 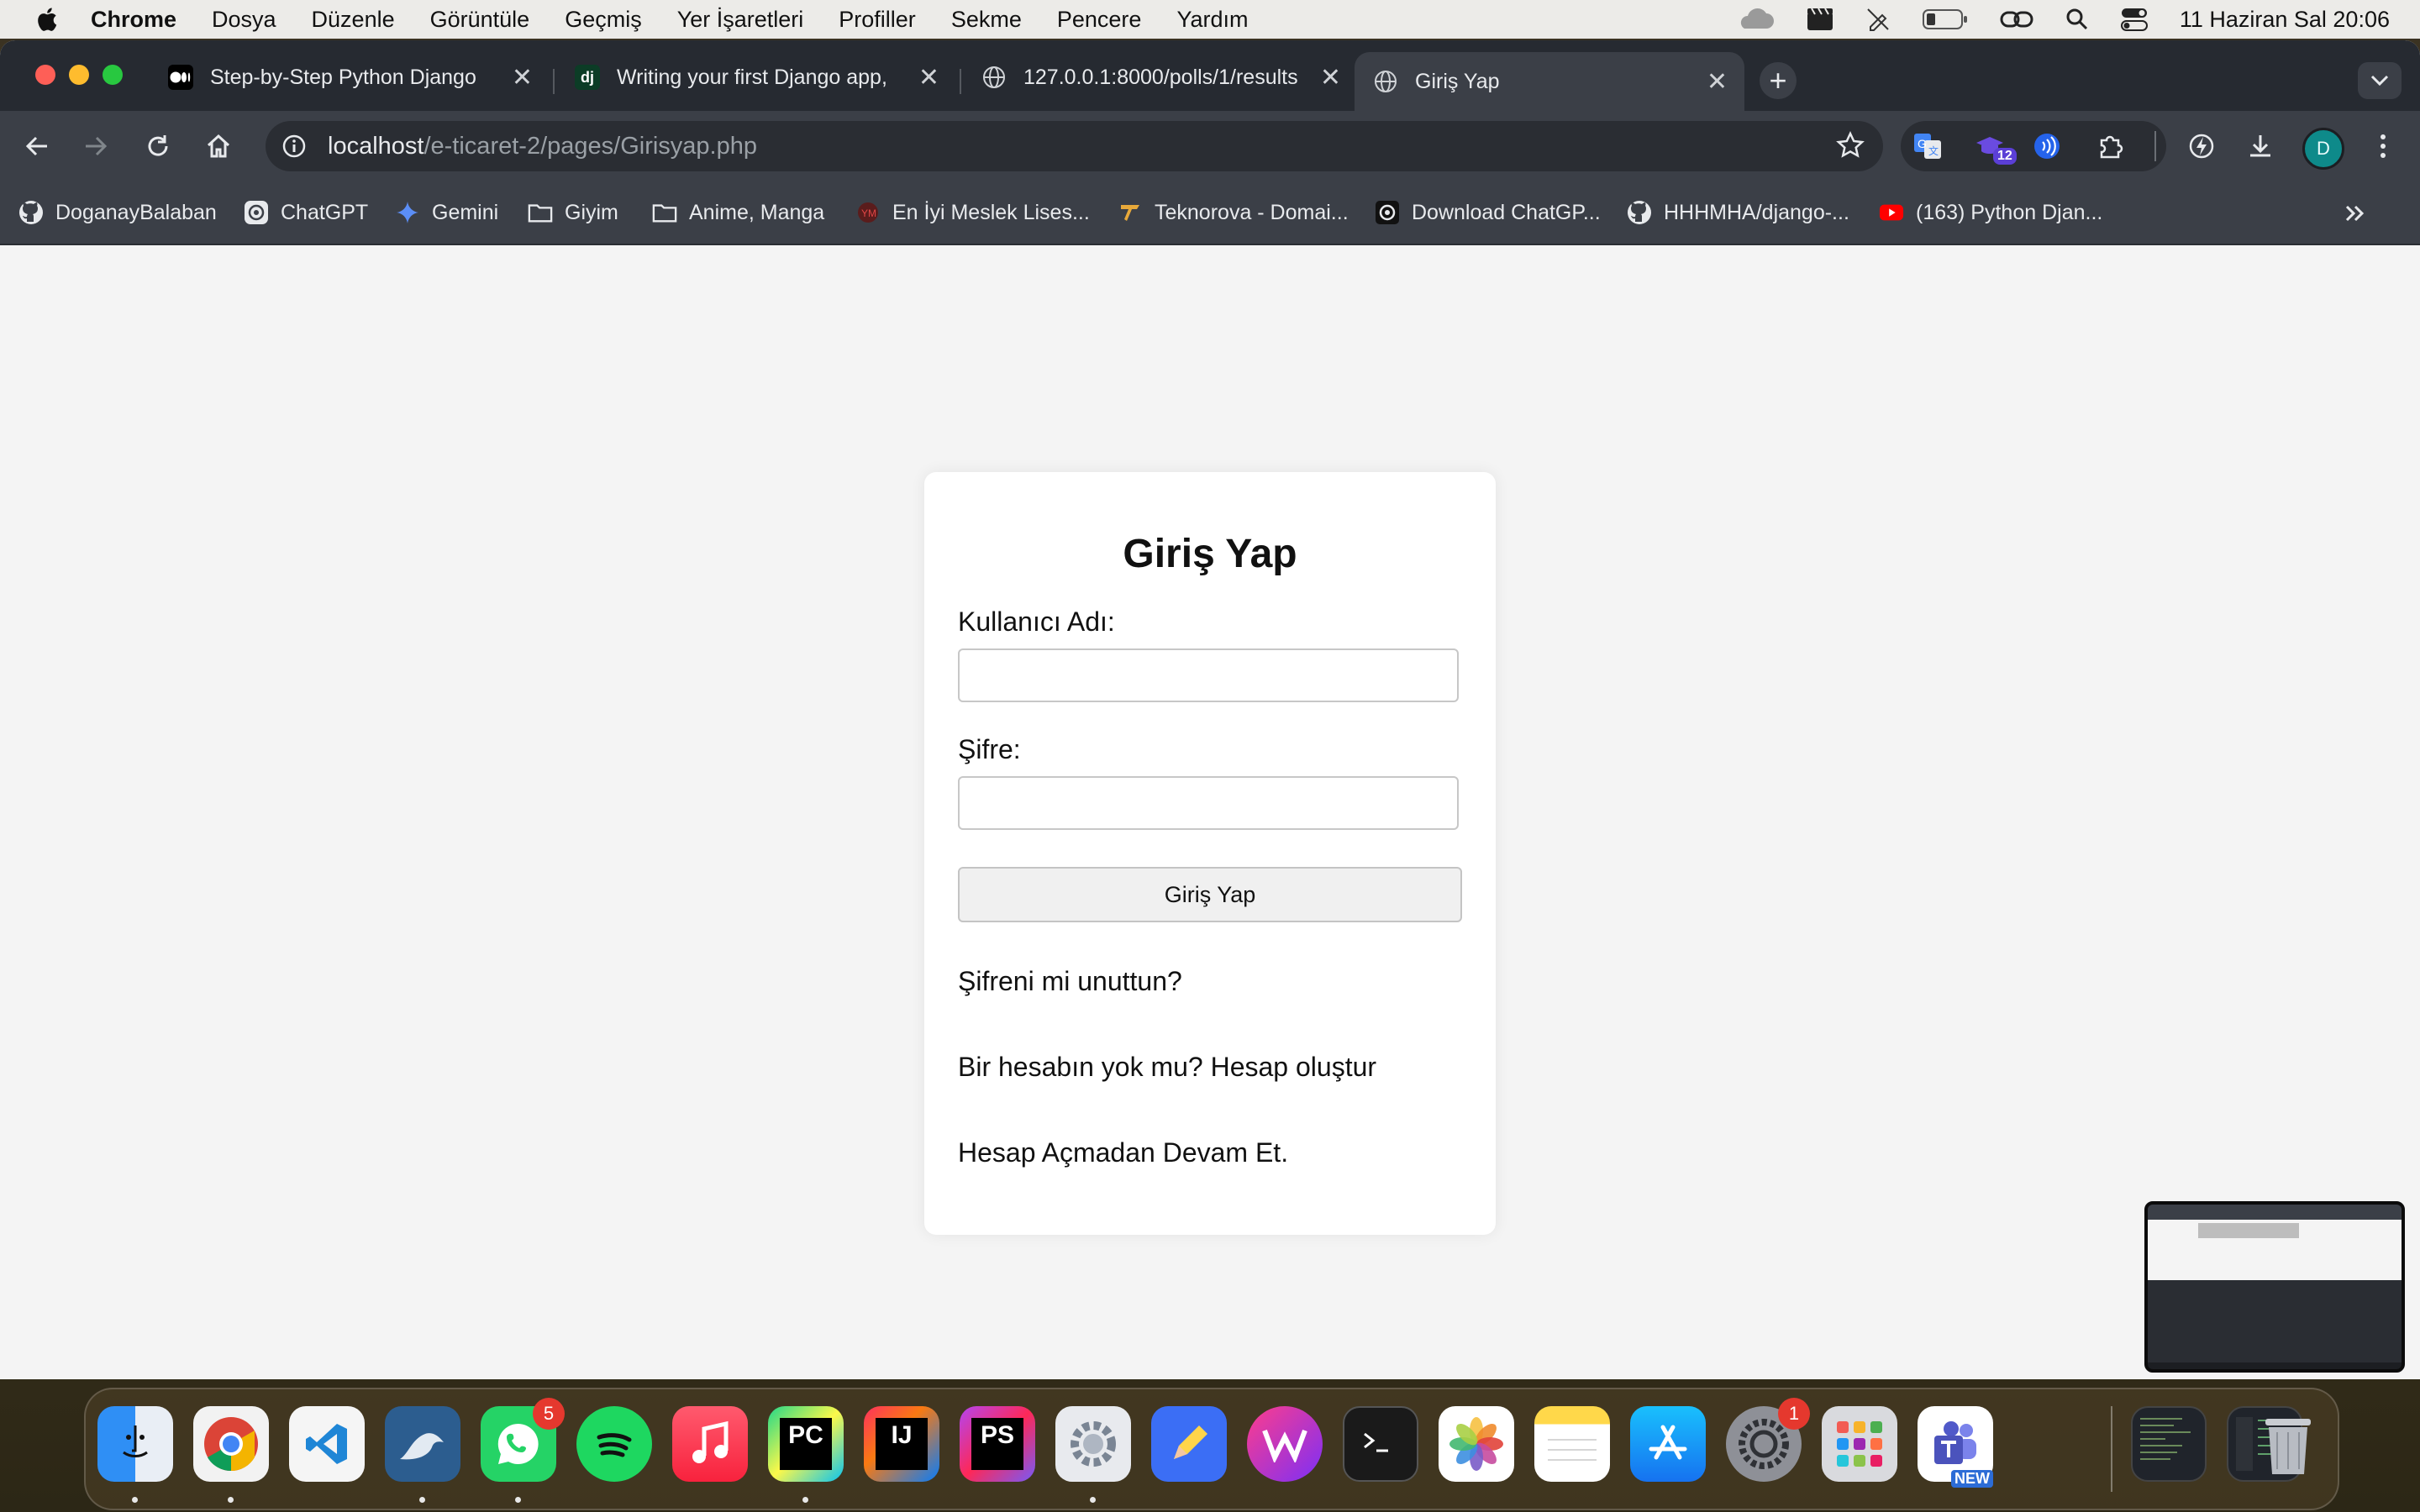 What do you see at coordinates (1380, 1444) in the screenshot?
I see `terminal-icon` at bounding box center [1380, 1444].